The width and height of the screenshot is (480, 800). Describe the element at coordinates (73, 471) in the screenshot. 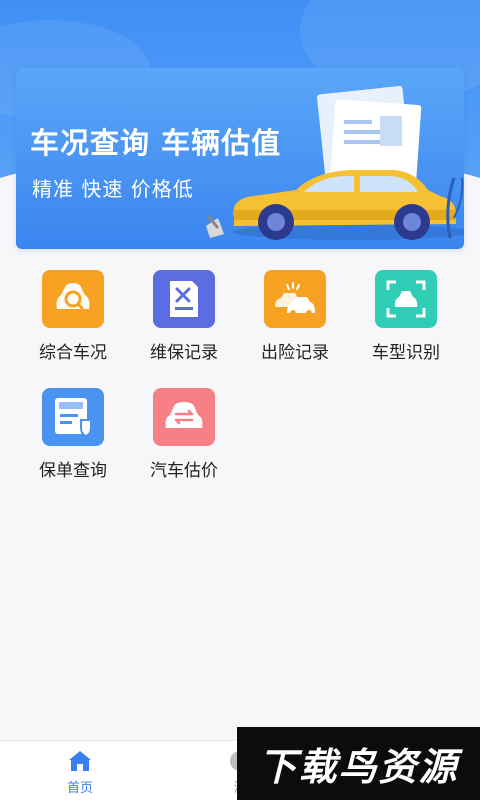

I see `grid-item-label: 保单查询` at that location.